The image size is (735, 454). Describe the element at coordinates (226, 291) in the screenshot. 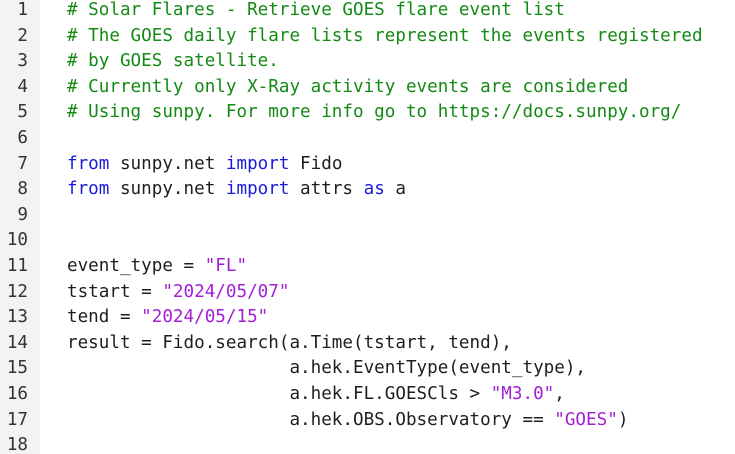

I see `code-token-string: "2024/05/07"` at that location.